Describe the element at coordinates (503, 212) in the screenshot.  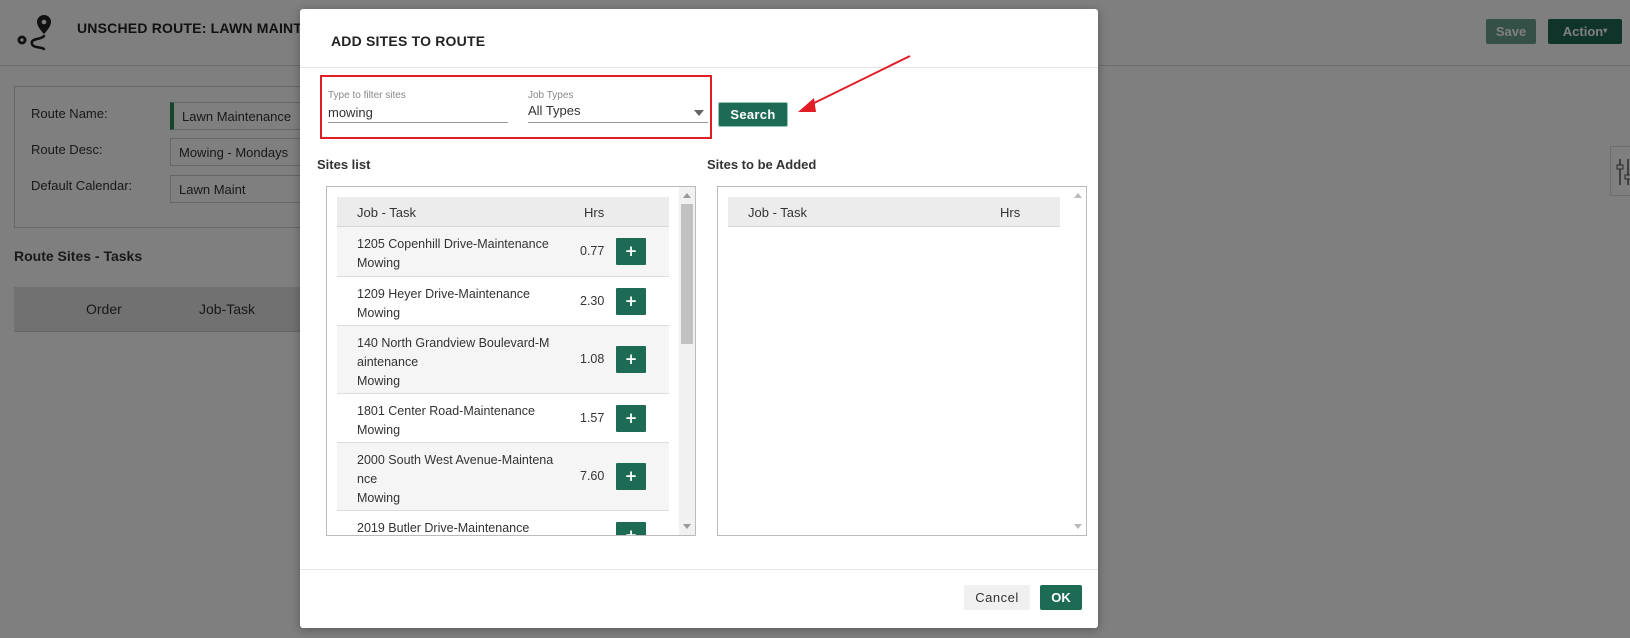
I see `sites-list-header: Job - Task Hrs` at that location.